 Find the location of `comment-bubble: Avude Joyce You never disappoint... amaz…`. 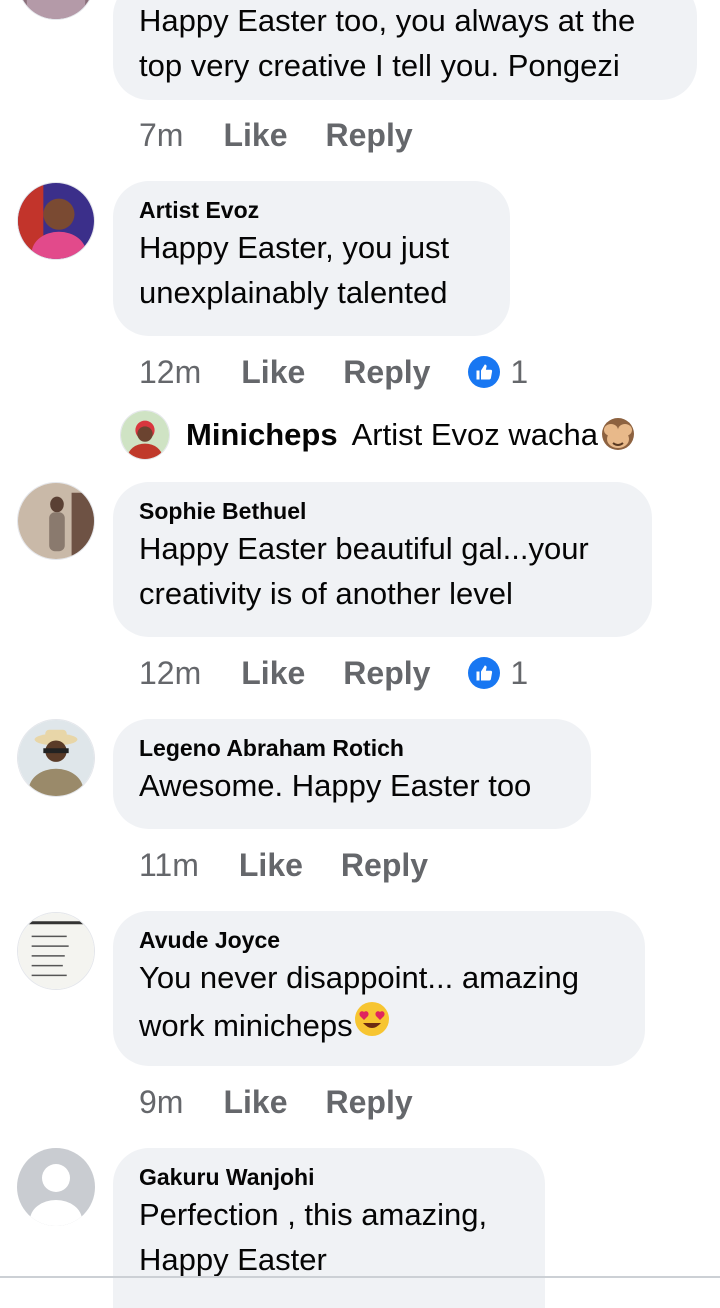

comment-bubble: Avude Joyce You never disappoint... amaz… is located at coordinates (379, 988).